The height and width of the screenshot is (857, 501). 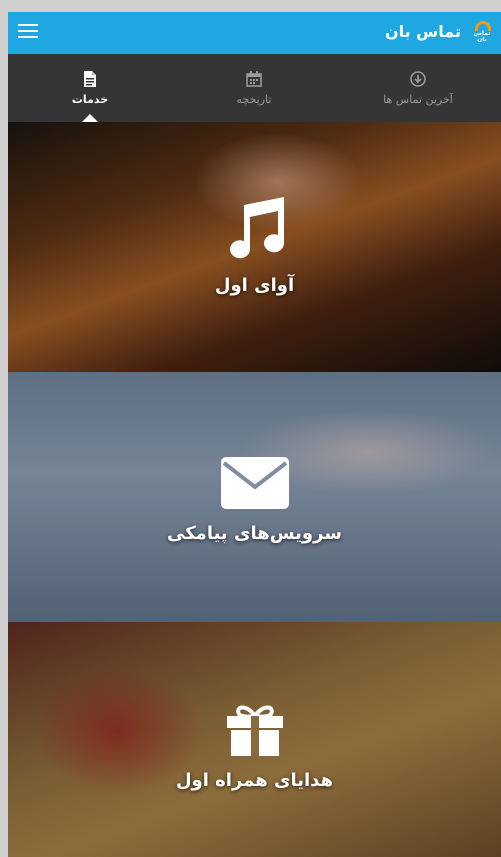 I want to click on app-bar: تماس بان تماس بان, so click(x=254, y=33).